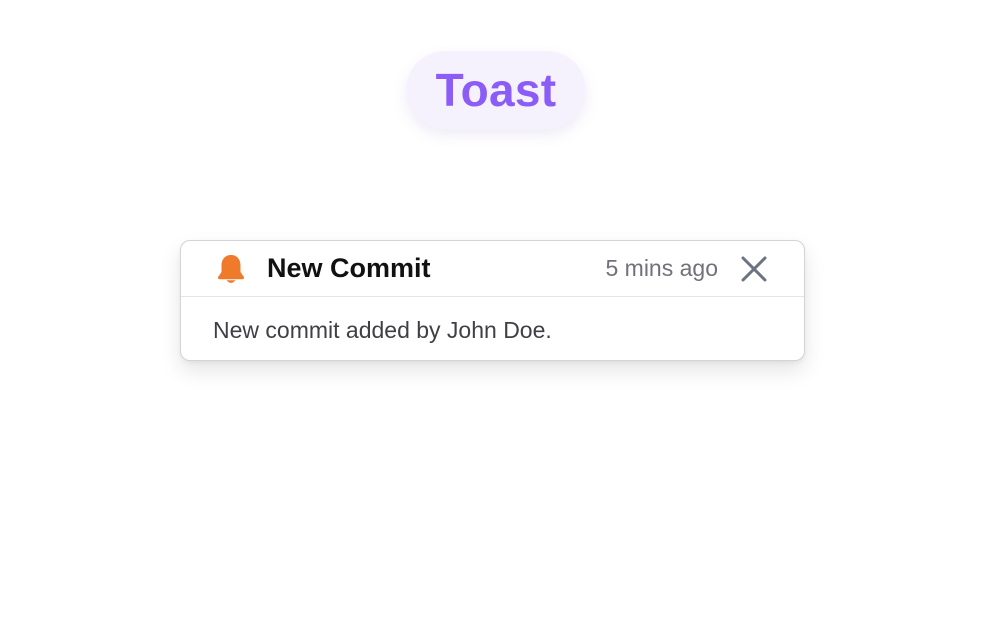 This screenshot has height=627, width=1005. I want to click on close-icon, so click(754, 268).